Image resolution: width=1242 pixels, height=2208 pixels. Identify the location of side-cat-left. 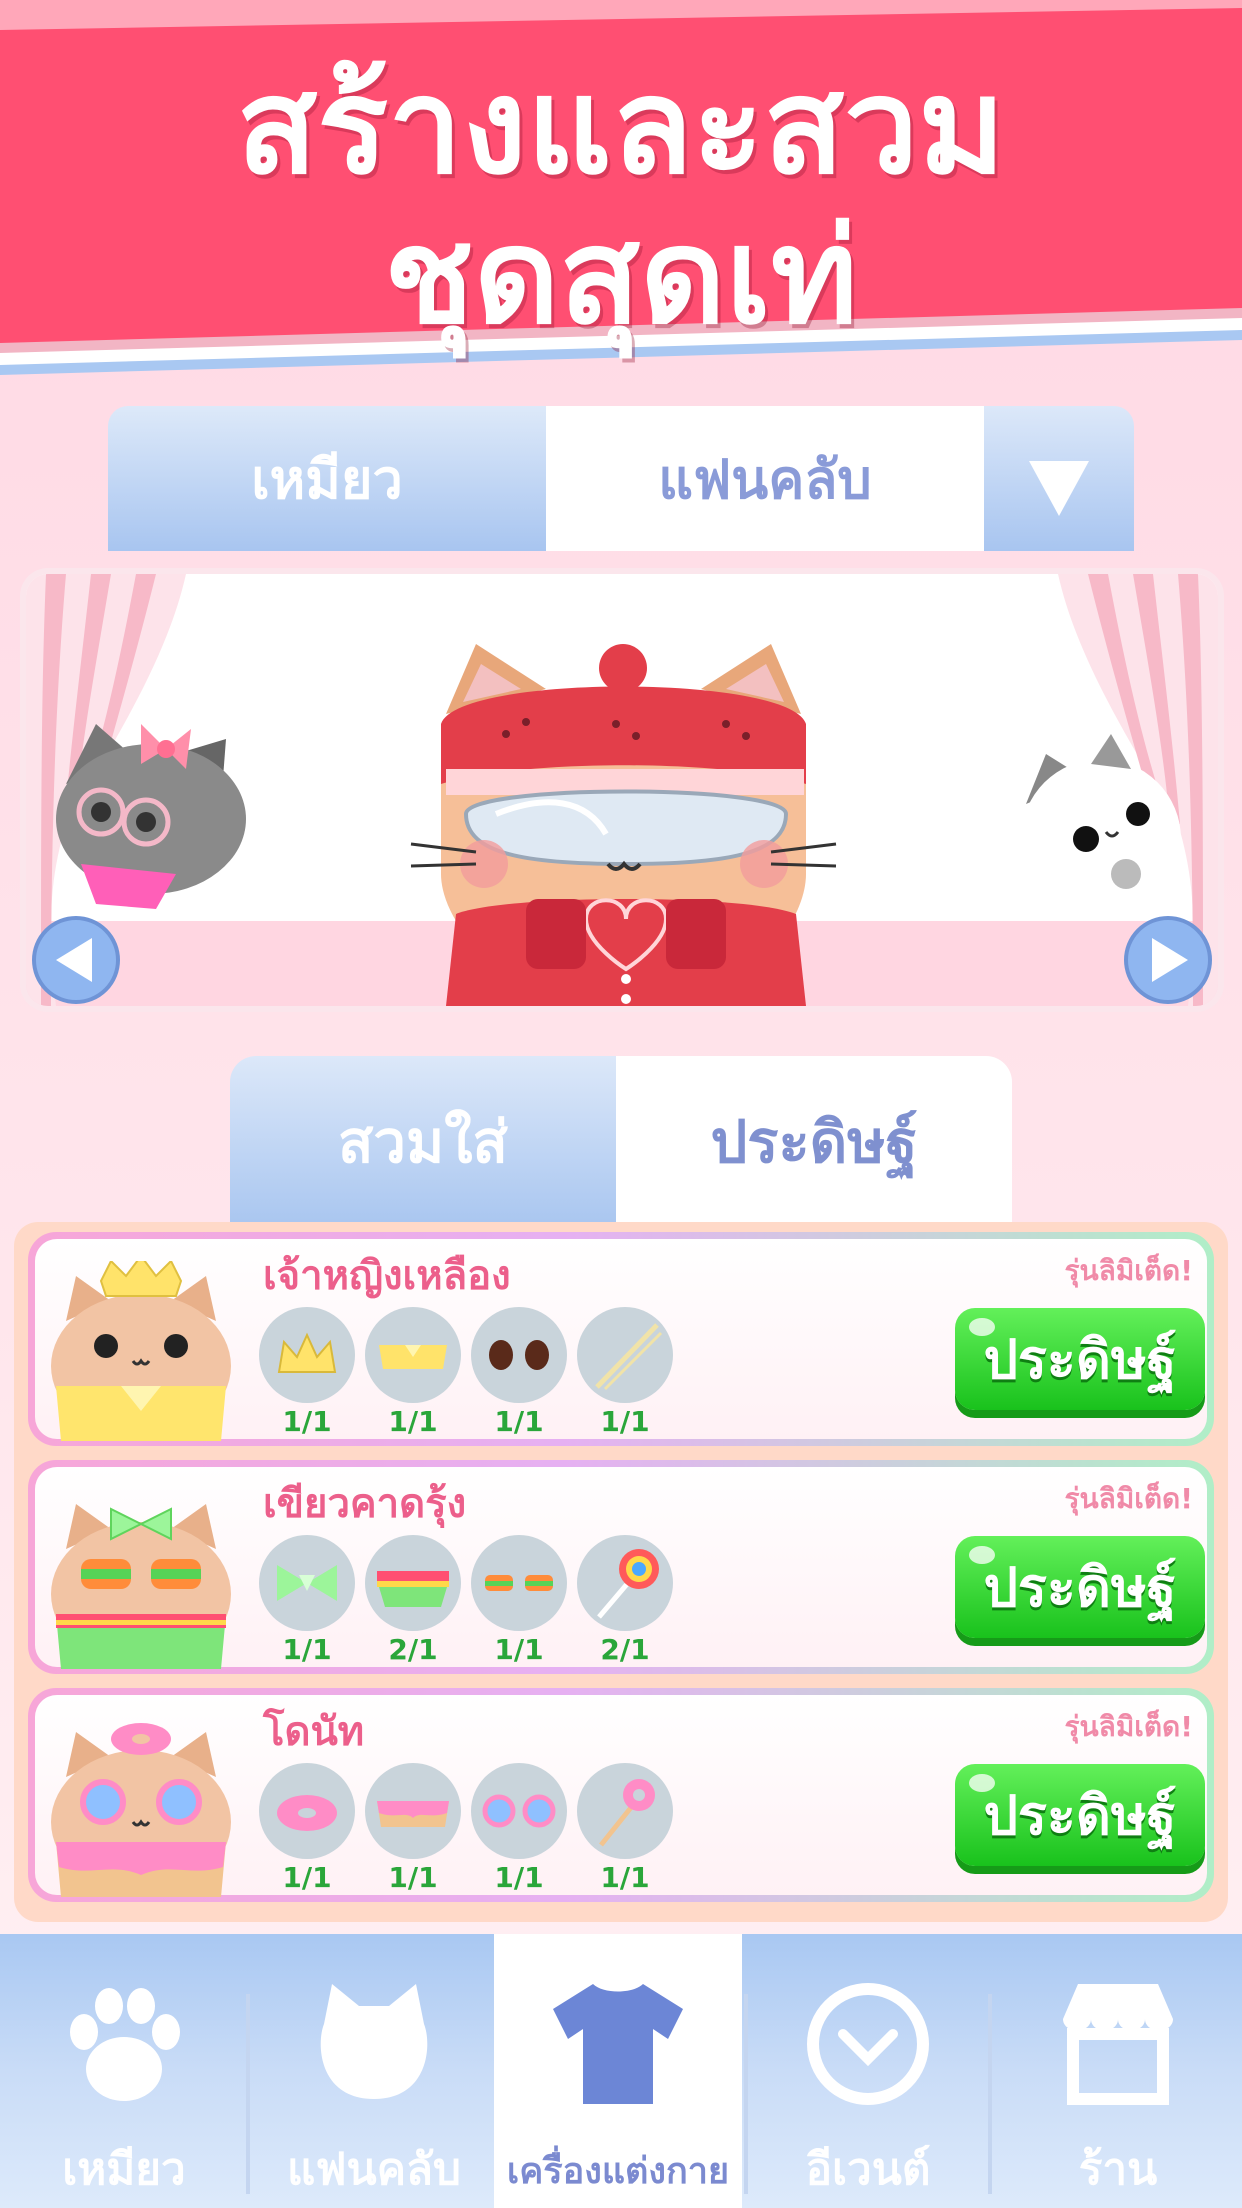
(151, 816).